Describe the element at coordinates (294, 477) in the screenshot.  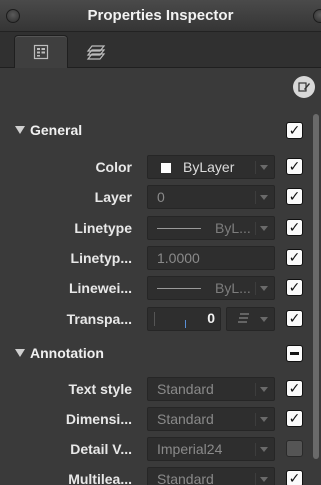
I see `multileader-checkbox: ✓` at that location.